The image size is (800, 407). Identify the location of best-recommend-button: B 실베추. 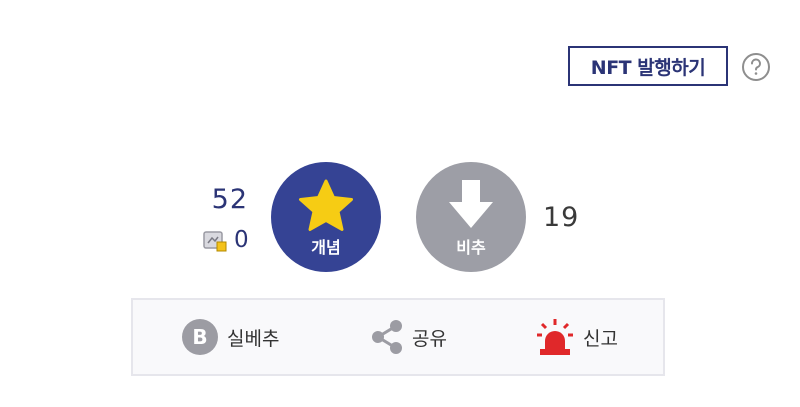
(230, 337).